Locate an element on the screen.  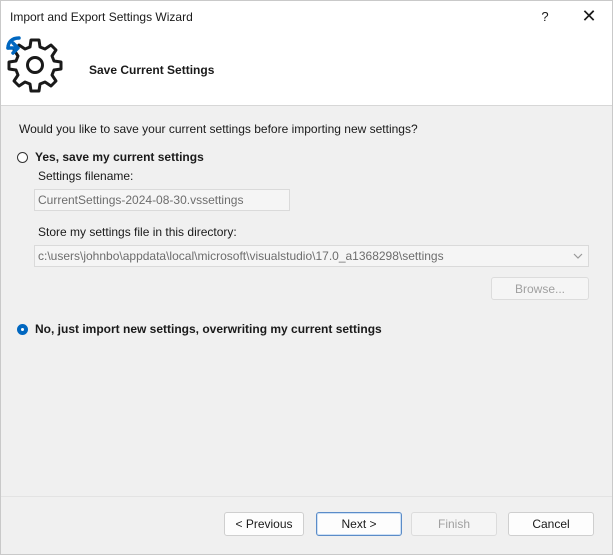
filename-field: CurrentSettings-2024-08-30.vssettings is located at coordinates (162, 200).